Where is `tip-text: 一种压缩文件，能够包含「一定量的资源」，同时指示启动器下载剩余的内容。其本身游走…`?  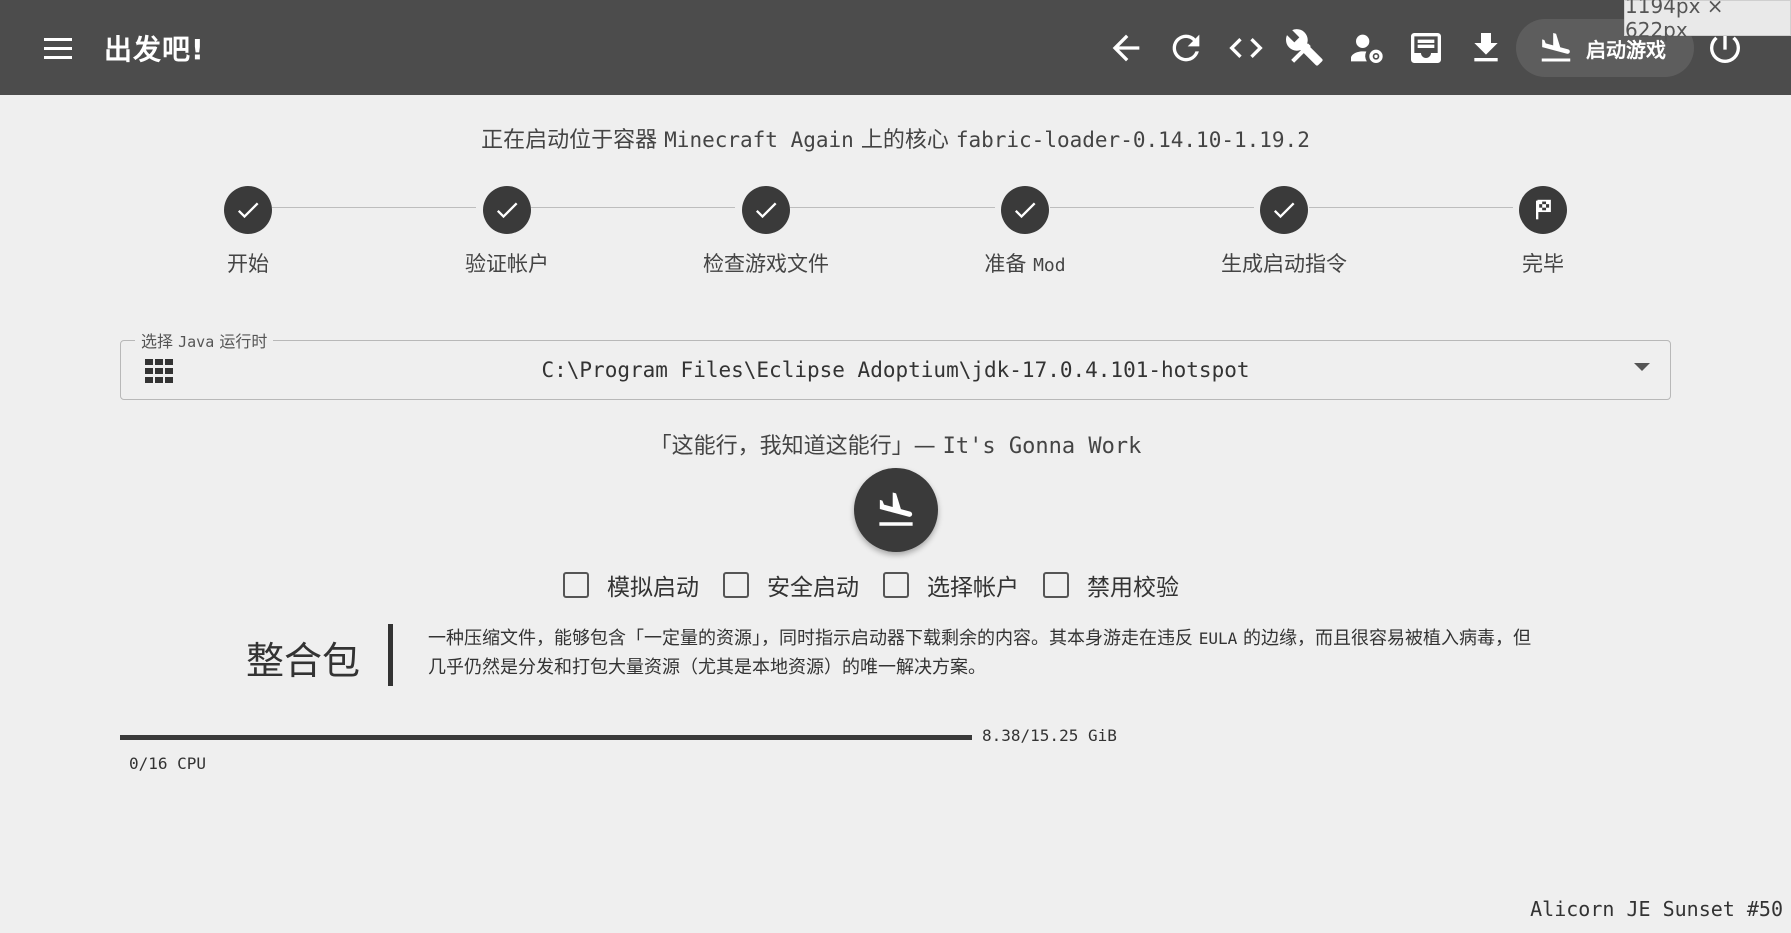
tip-text: 一种压缩文件，能够包含「一定量的资源」，同时指示启动器下载剩余的内容。其本身游走… is located at coordinates (988, 653).